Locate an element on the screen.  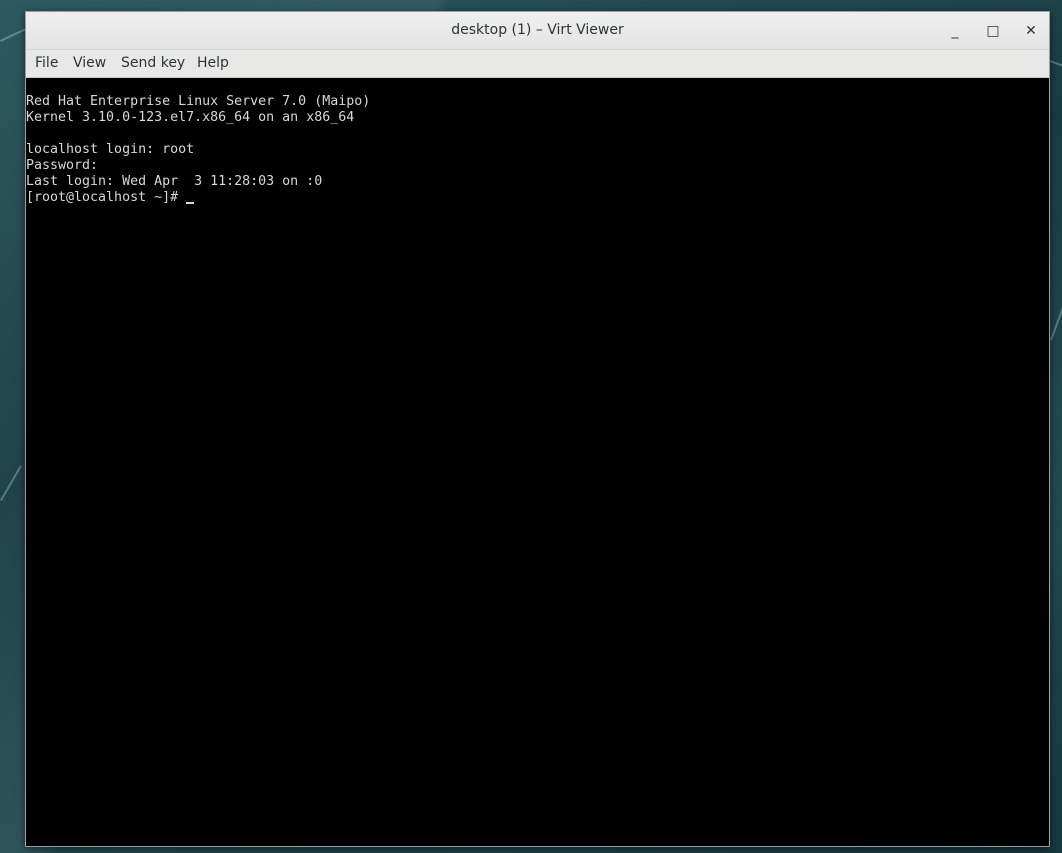
minimize-button: _ is located at coordinates (955, 31).